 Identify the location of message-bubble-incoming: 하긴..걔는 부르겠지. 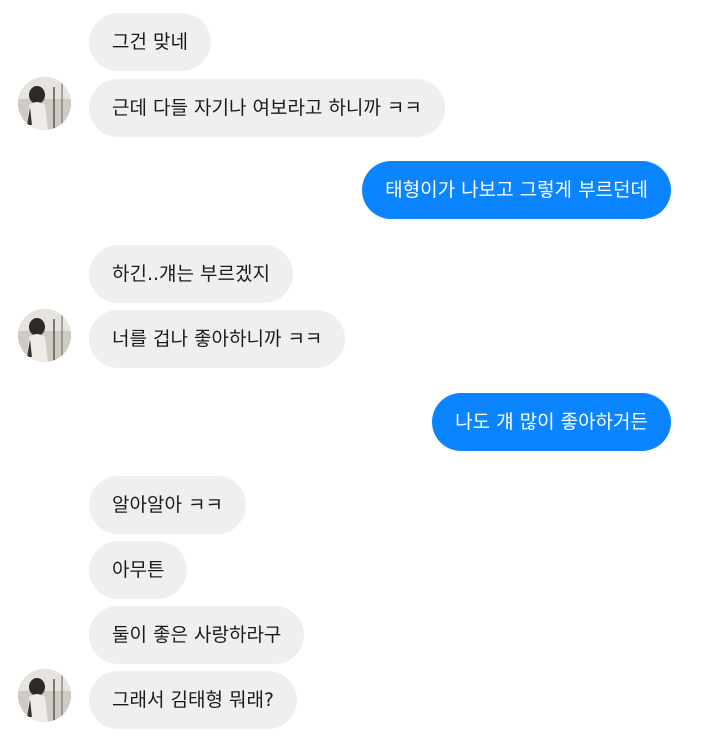
(191, 274).